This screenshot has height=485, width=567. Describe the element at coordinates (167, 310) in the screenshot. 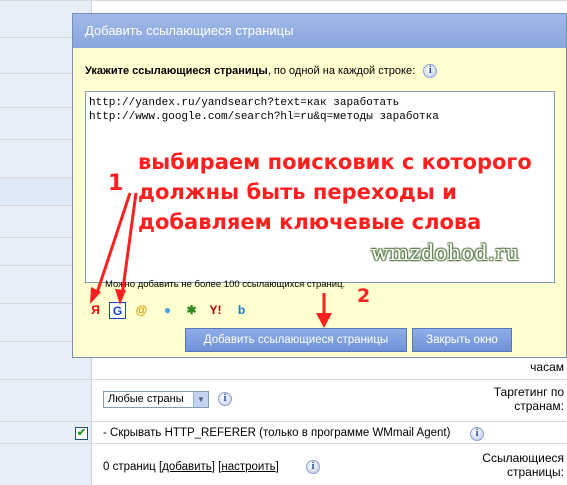

I see `engine-icon-mail: ●` at that location.